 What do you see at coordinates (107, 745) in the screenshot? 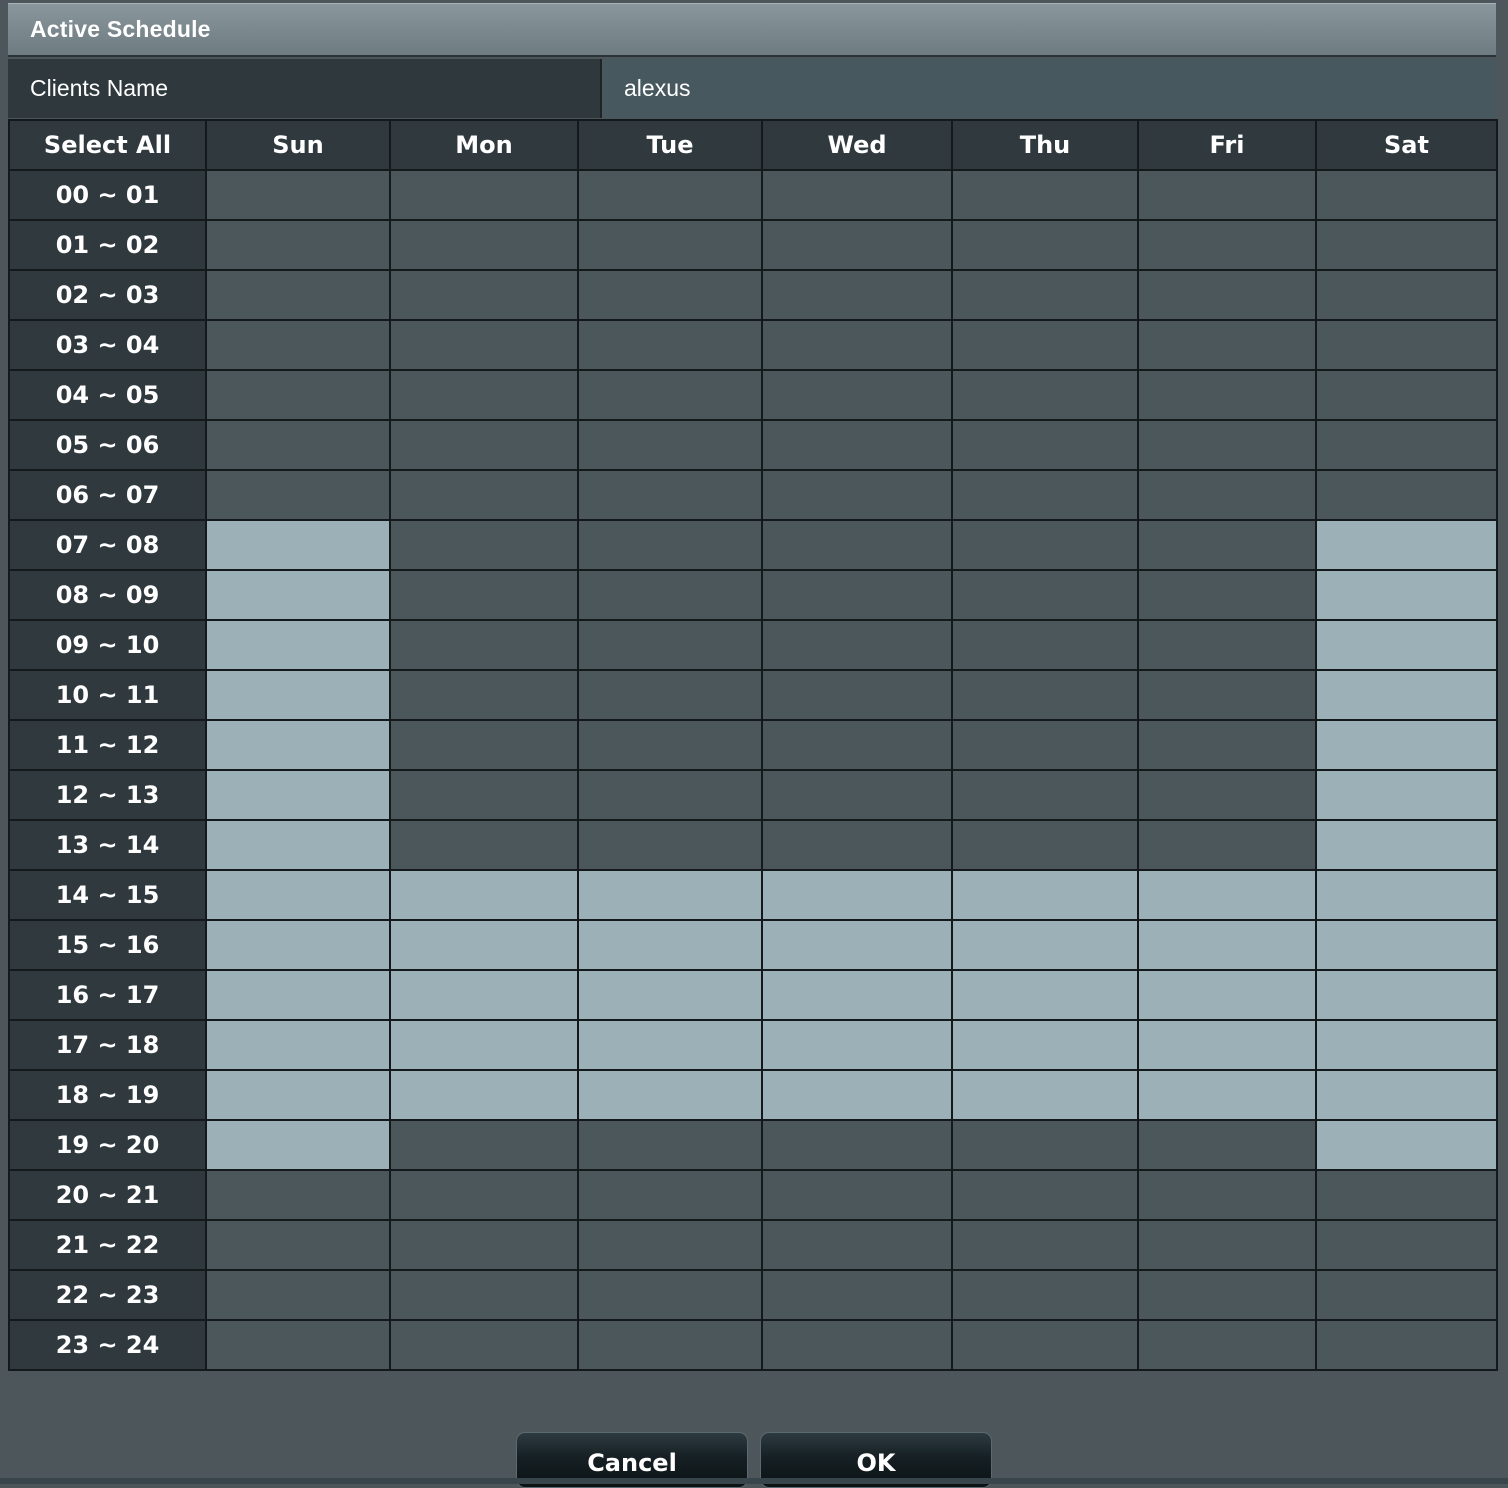
I see `time-slot-label: 11 ~ 12` at bounding box center [107, 745].